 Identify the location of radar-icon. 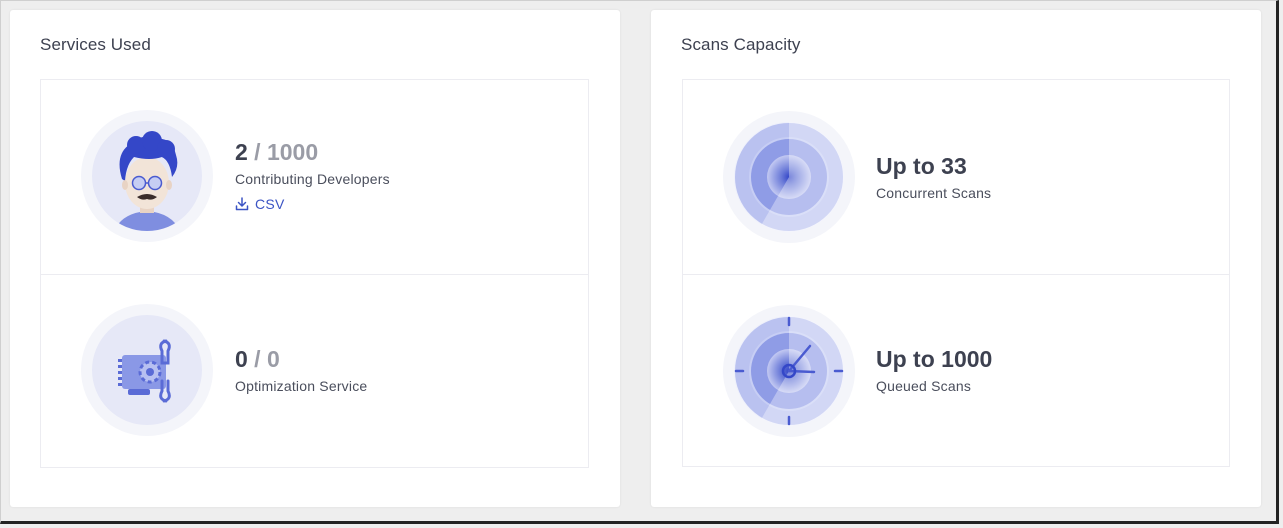
(789, 177).